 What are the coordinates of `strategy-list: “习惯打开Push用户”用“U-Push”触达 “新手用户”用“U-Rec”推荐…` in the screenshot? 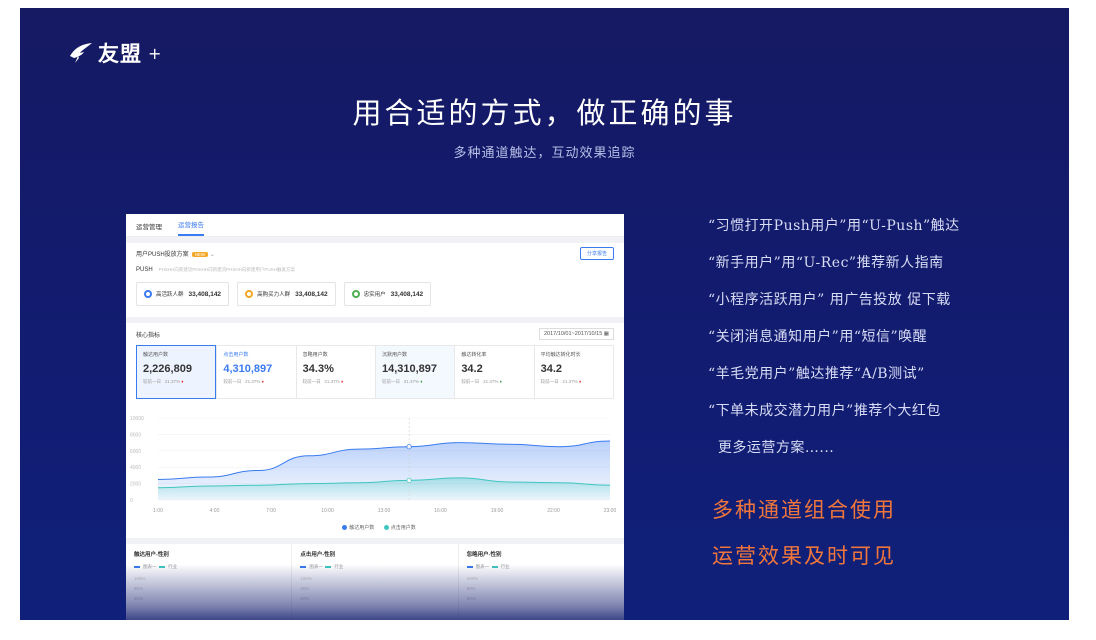 It's located at (834, 345).